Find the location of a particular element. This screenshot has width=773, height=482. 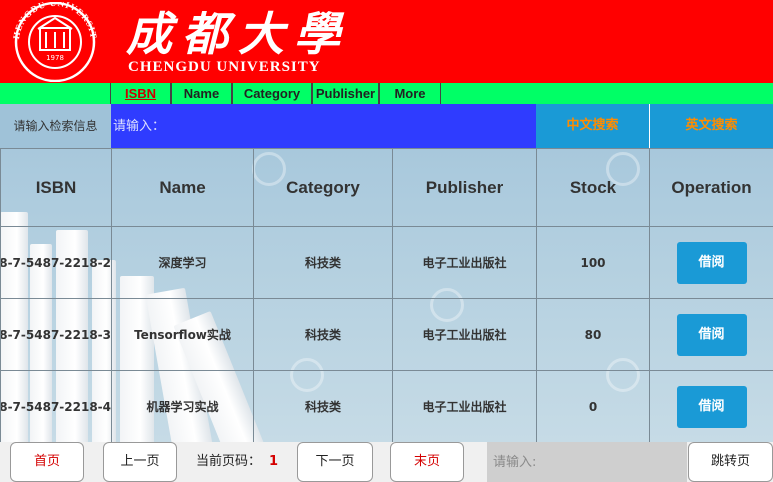

cell-stock: 0 is located at coordinates (593, 406).